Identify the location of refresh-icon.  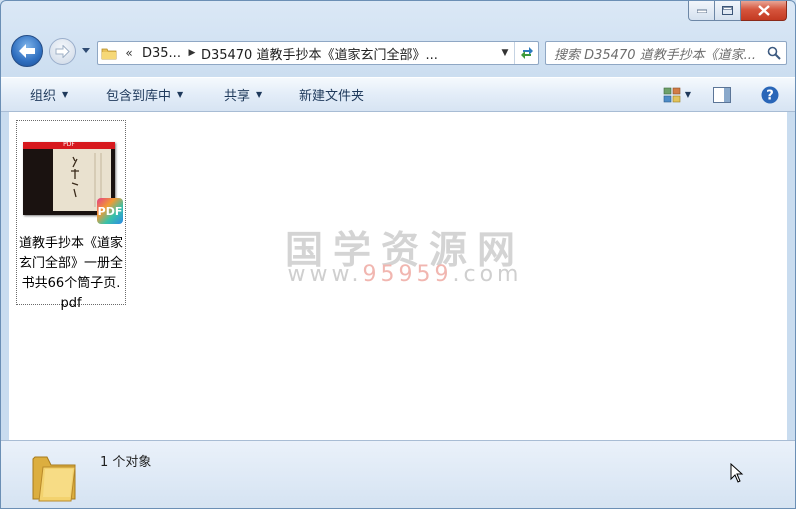
(526, 53).